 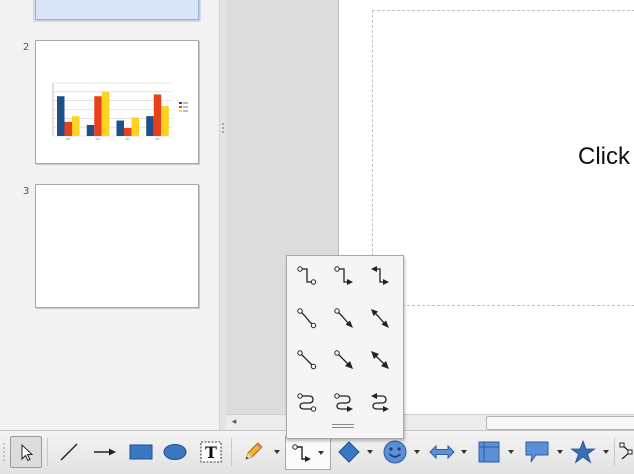 I want to click on points-button, so click(x=626, y=452).